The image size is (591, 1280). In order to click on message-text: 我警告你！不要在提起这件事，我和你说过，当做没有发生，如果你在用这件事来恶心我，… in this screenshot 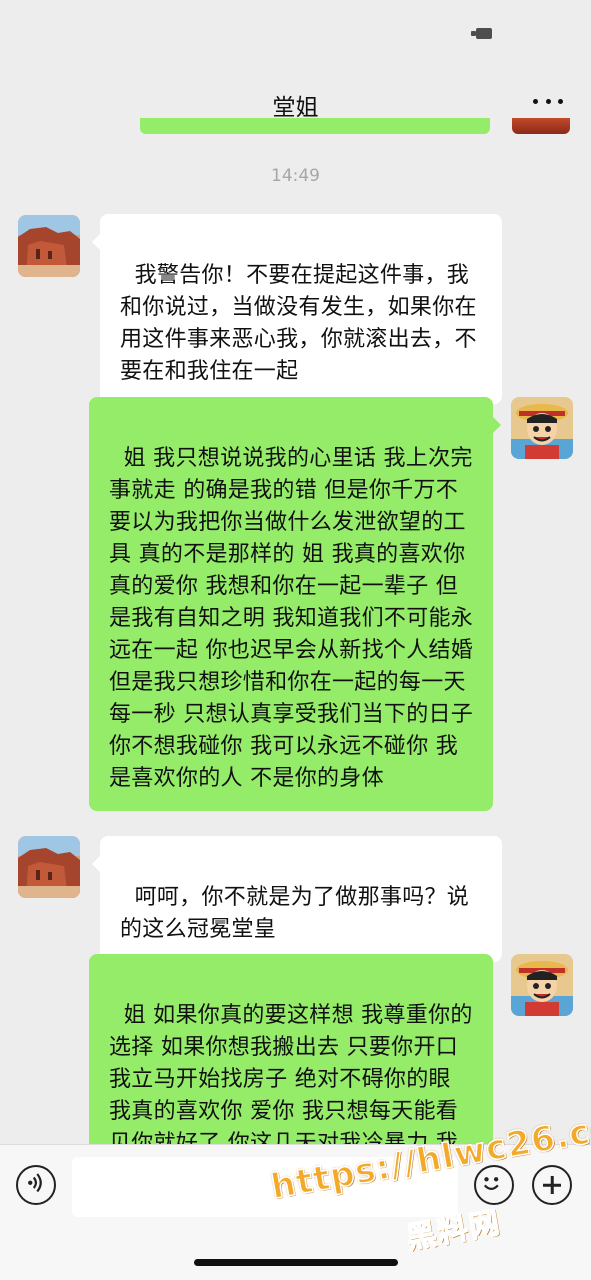, I will do `click(298, 323)`.